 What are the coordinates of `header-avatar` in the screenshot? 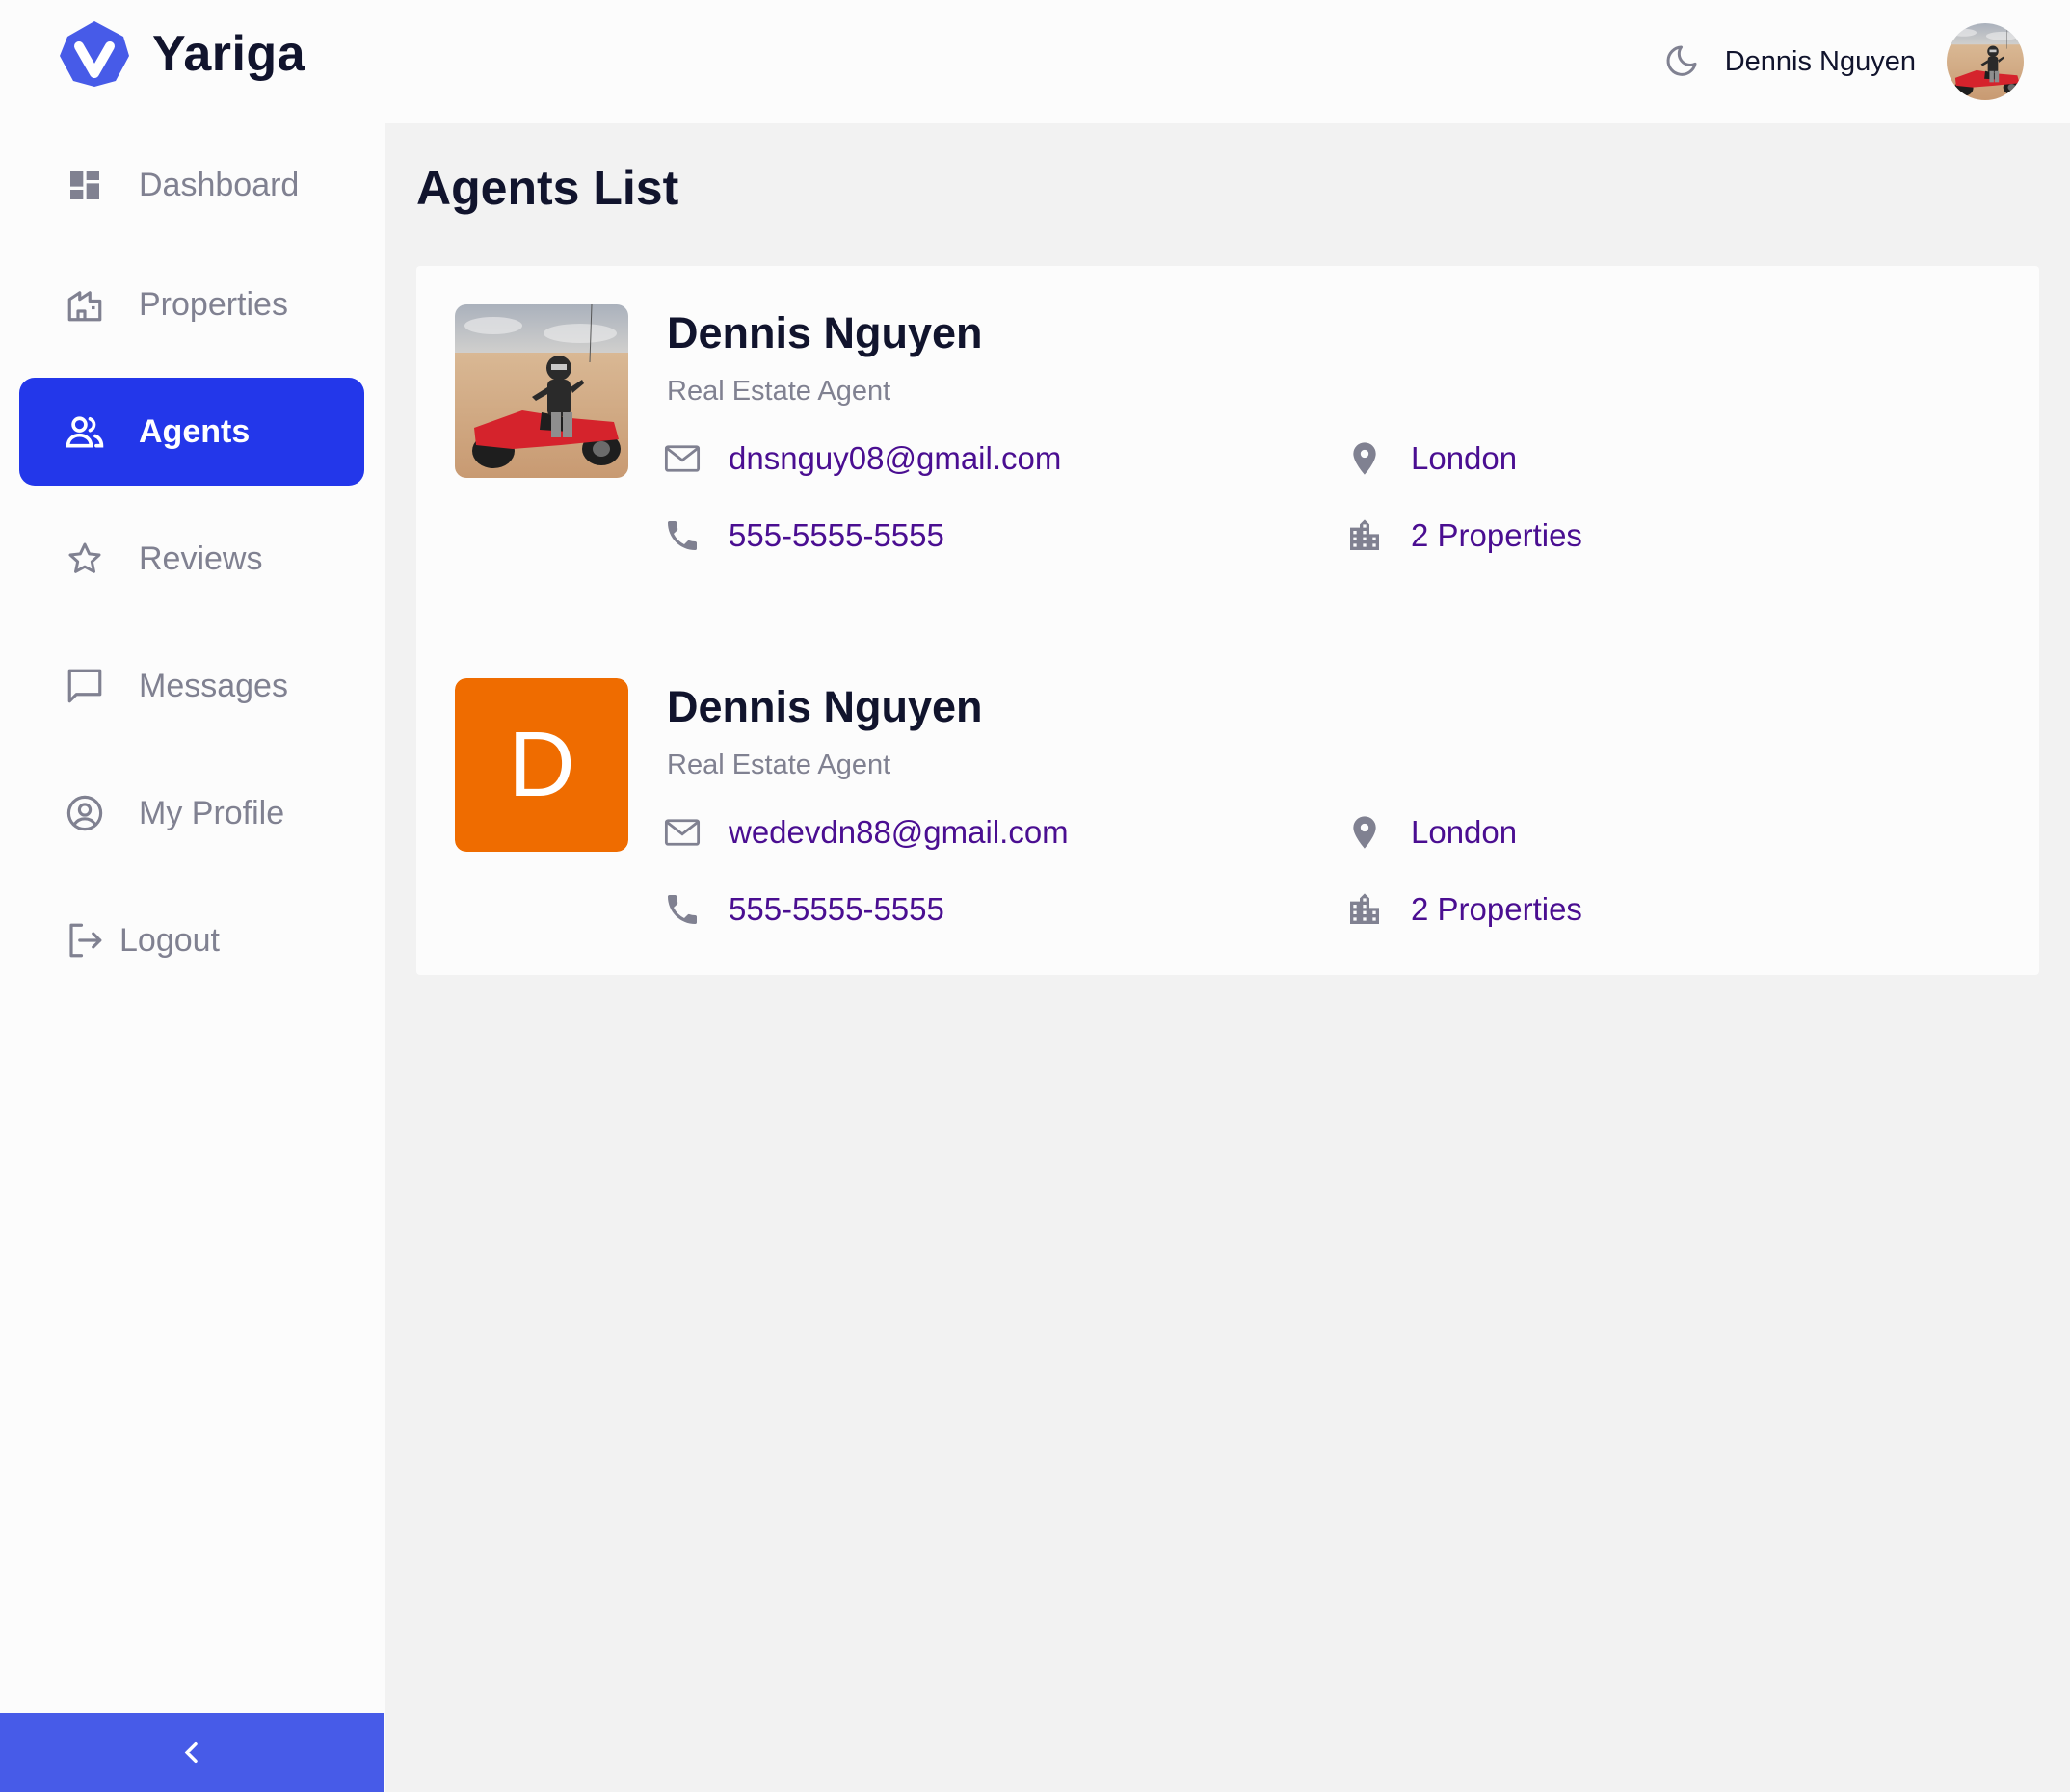 It's located at (1986, 62).